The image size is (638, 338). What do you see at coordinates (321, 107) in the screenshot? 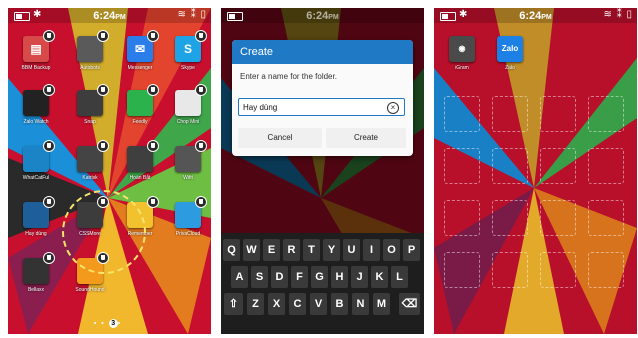
I see `folder-name-input: Hay dùng ×` at bounding box center [321, 107].